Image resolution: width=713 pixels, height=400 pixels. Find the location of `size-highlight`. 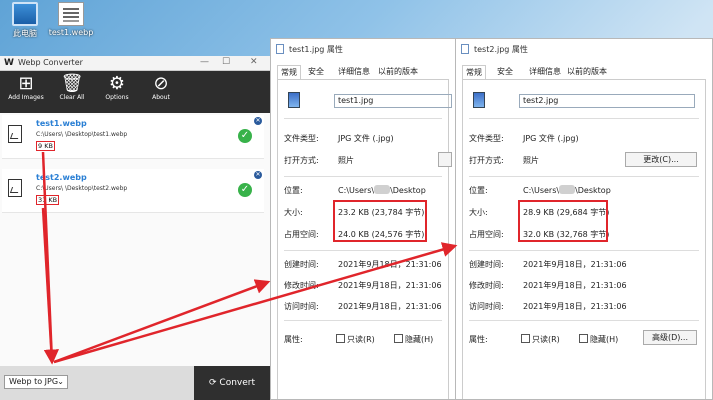

size-highlight is located at coordinates (380, 221).